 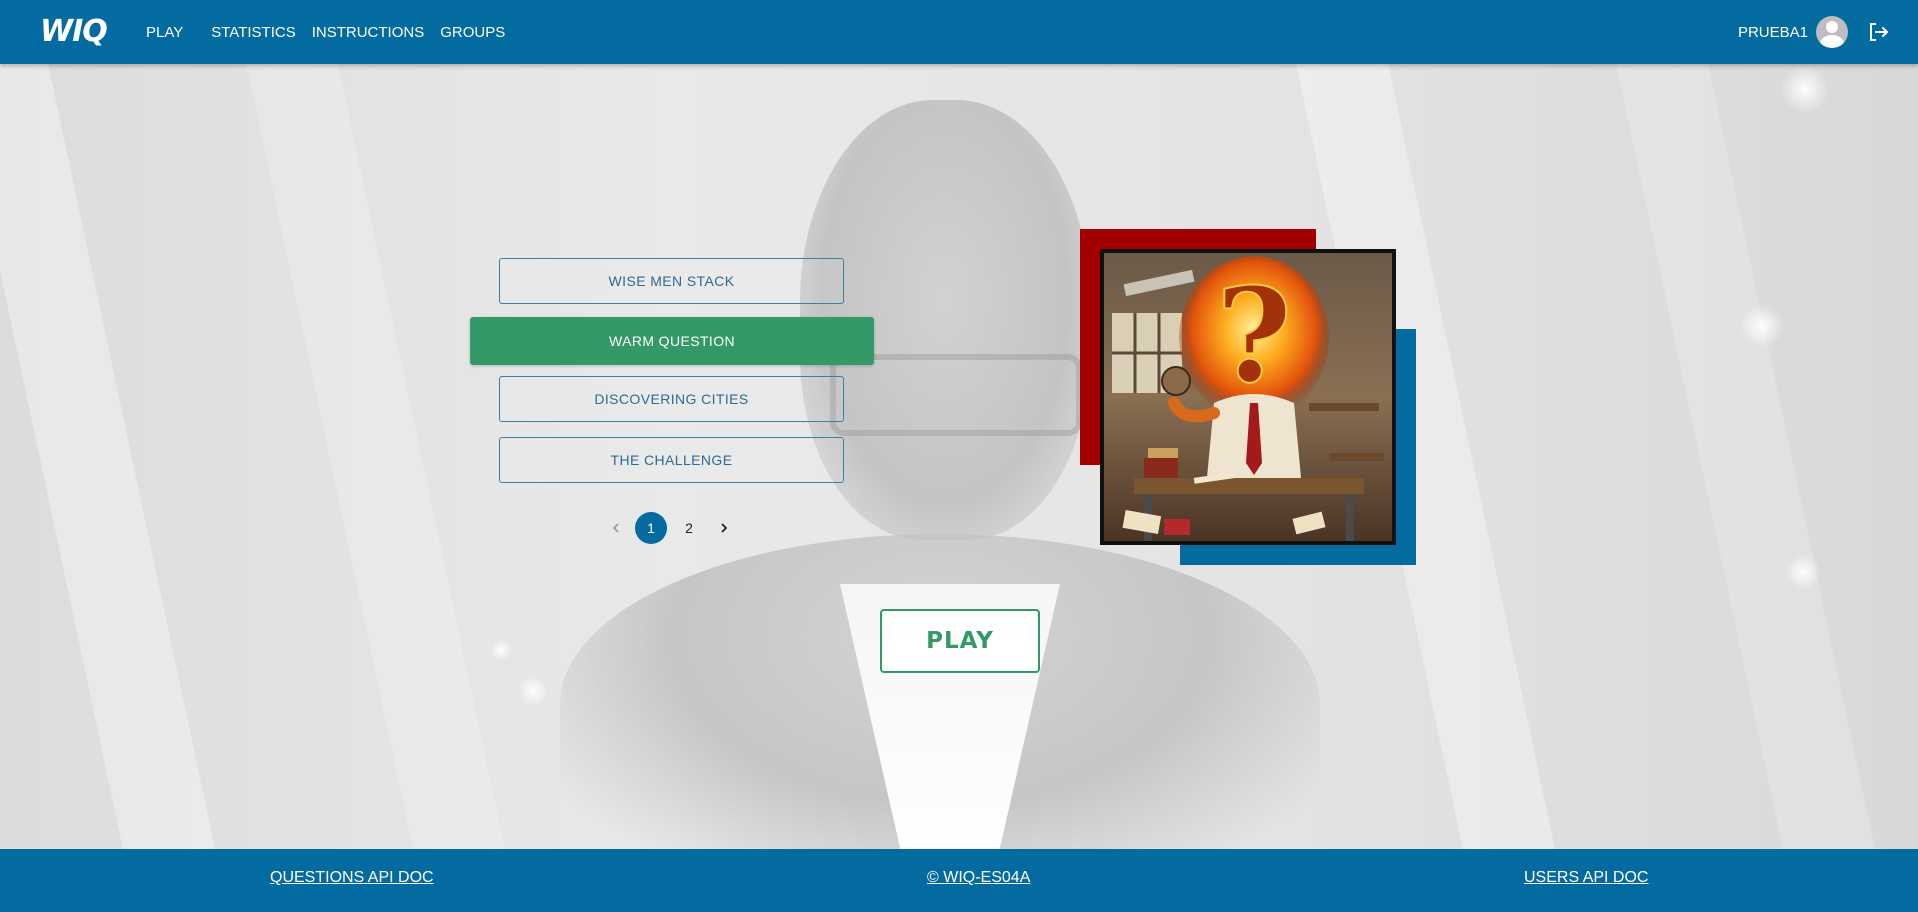 What do you see at coordinates (253, 32) in the screenshot?
I see `nav-statistics: STATISTICS` at bounding box center [253, 32].